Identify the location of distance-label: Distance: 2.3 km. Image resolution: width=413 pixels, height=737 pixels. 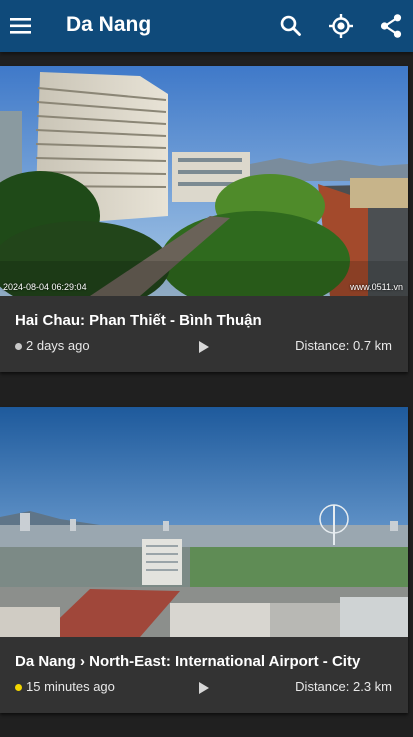
(343, 686).